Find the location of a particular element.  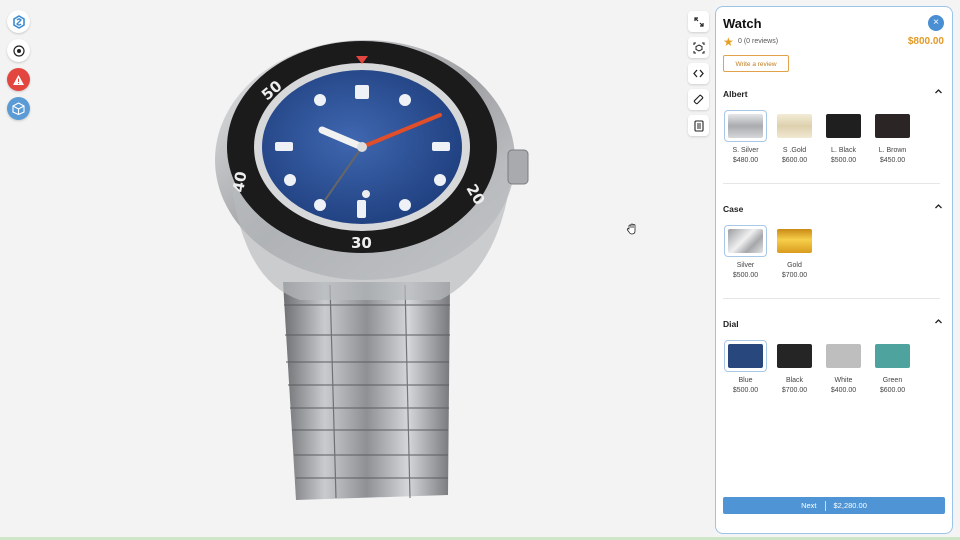

star-icon: ★ is located at coordinates (728, 42).